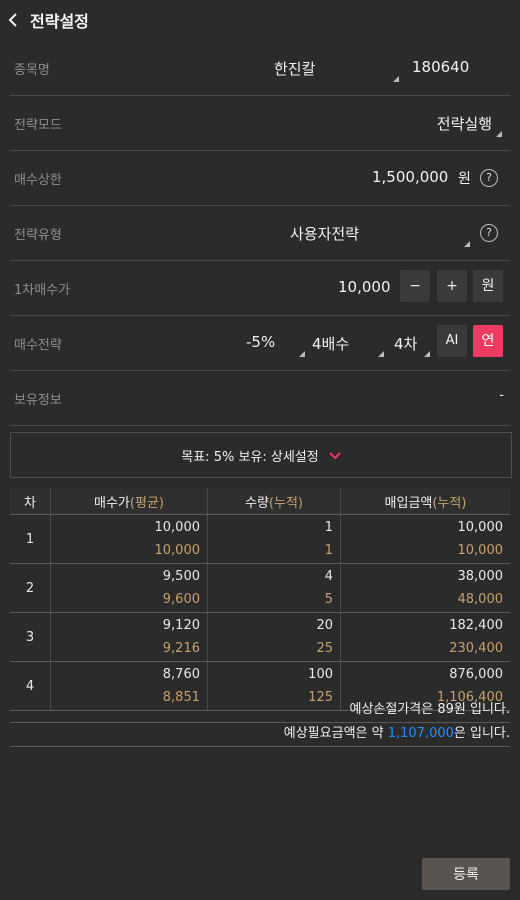  What do you see at coordinates (30, 588) in the screenshot?
I see `step-cell: 2` at bounding box center [30, 588].